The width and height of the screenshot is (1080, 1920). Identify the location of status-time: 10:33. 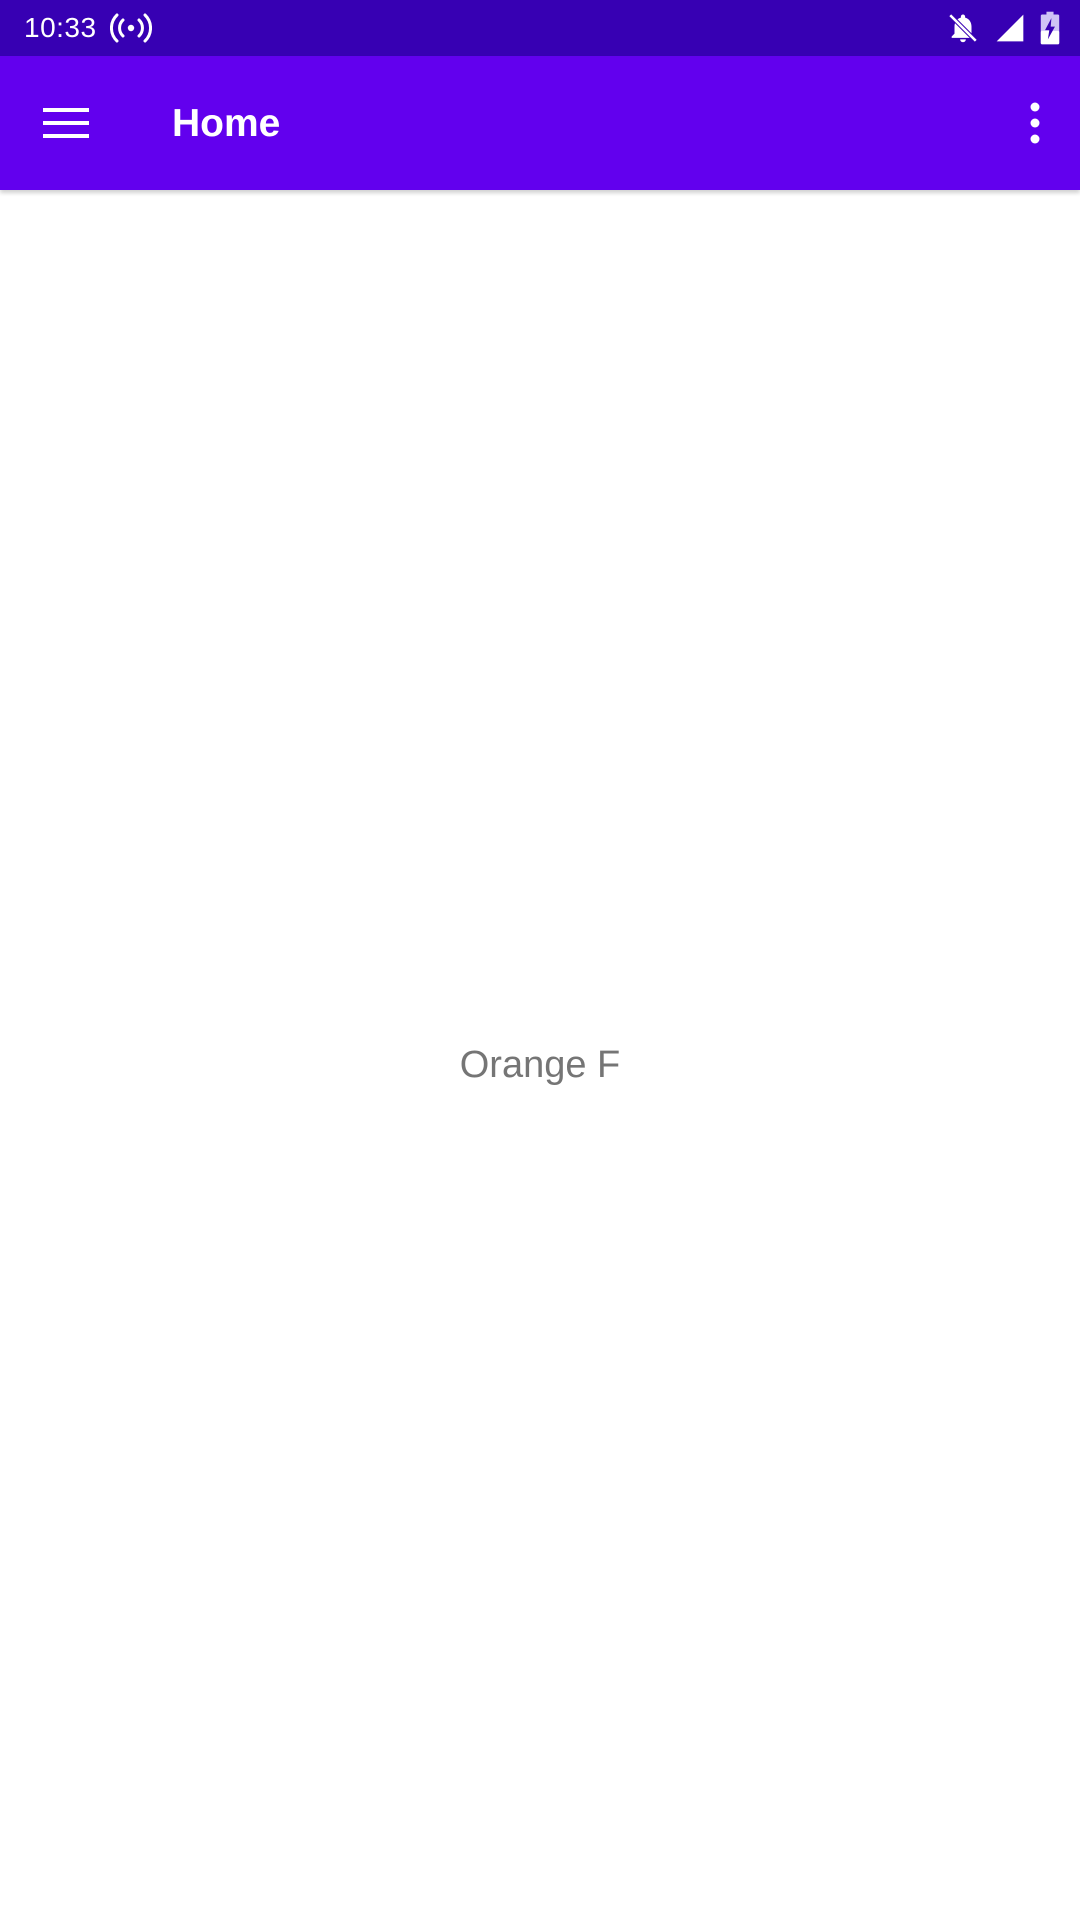
(60, 27).